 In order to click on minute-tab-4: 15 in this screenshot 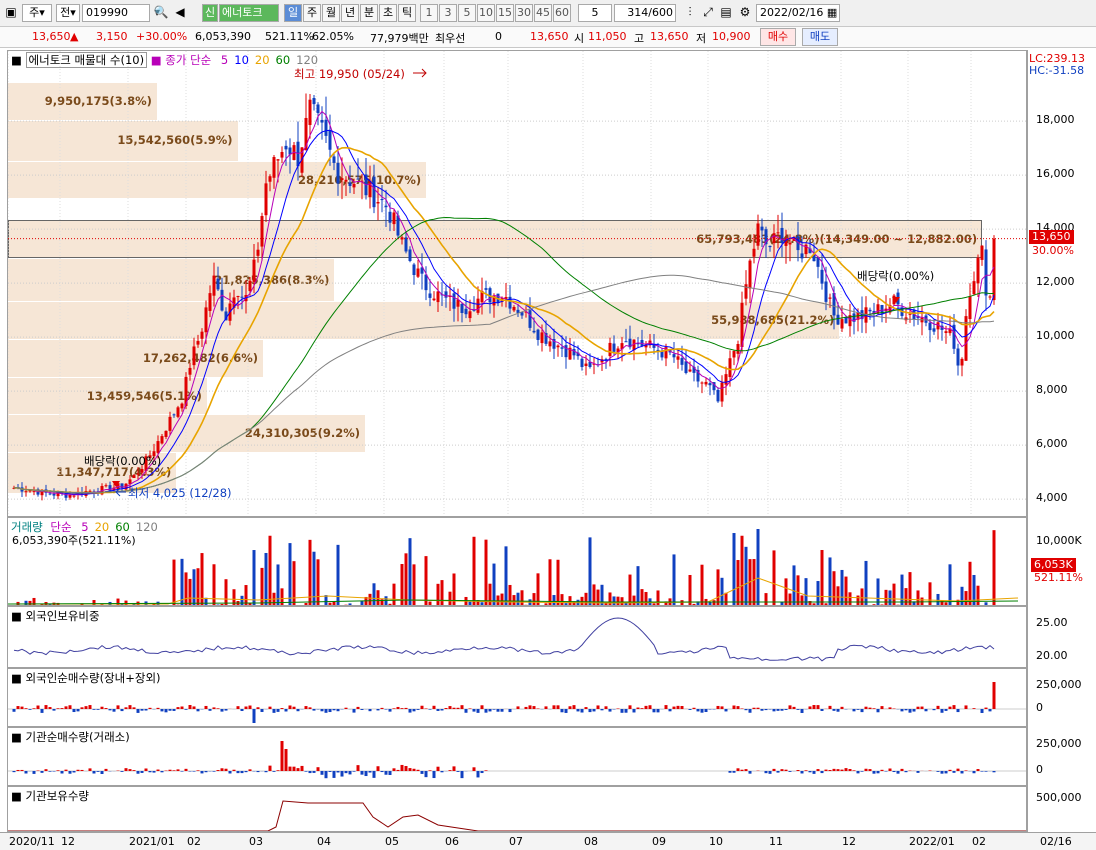, I will do `click(505, 13)`.